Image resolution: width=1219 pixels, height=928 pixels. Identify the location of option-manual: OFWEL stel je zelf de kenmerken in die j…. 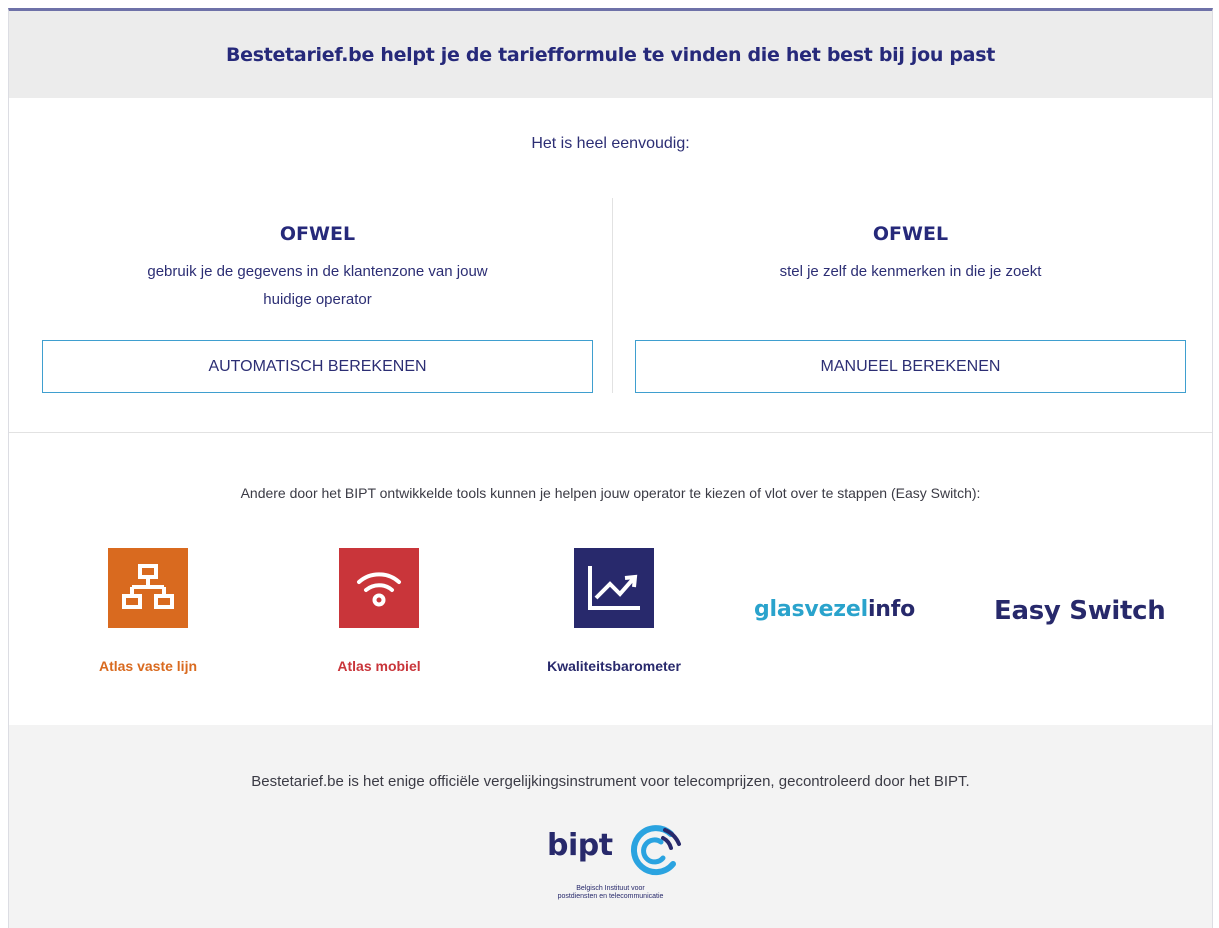
(910, 270).